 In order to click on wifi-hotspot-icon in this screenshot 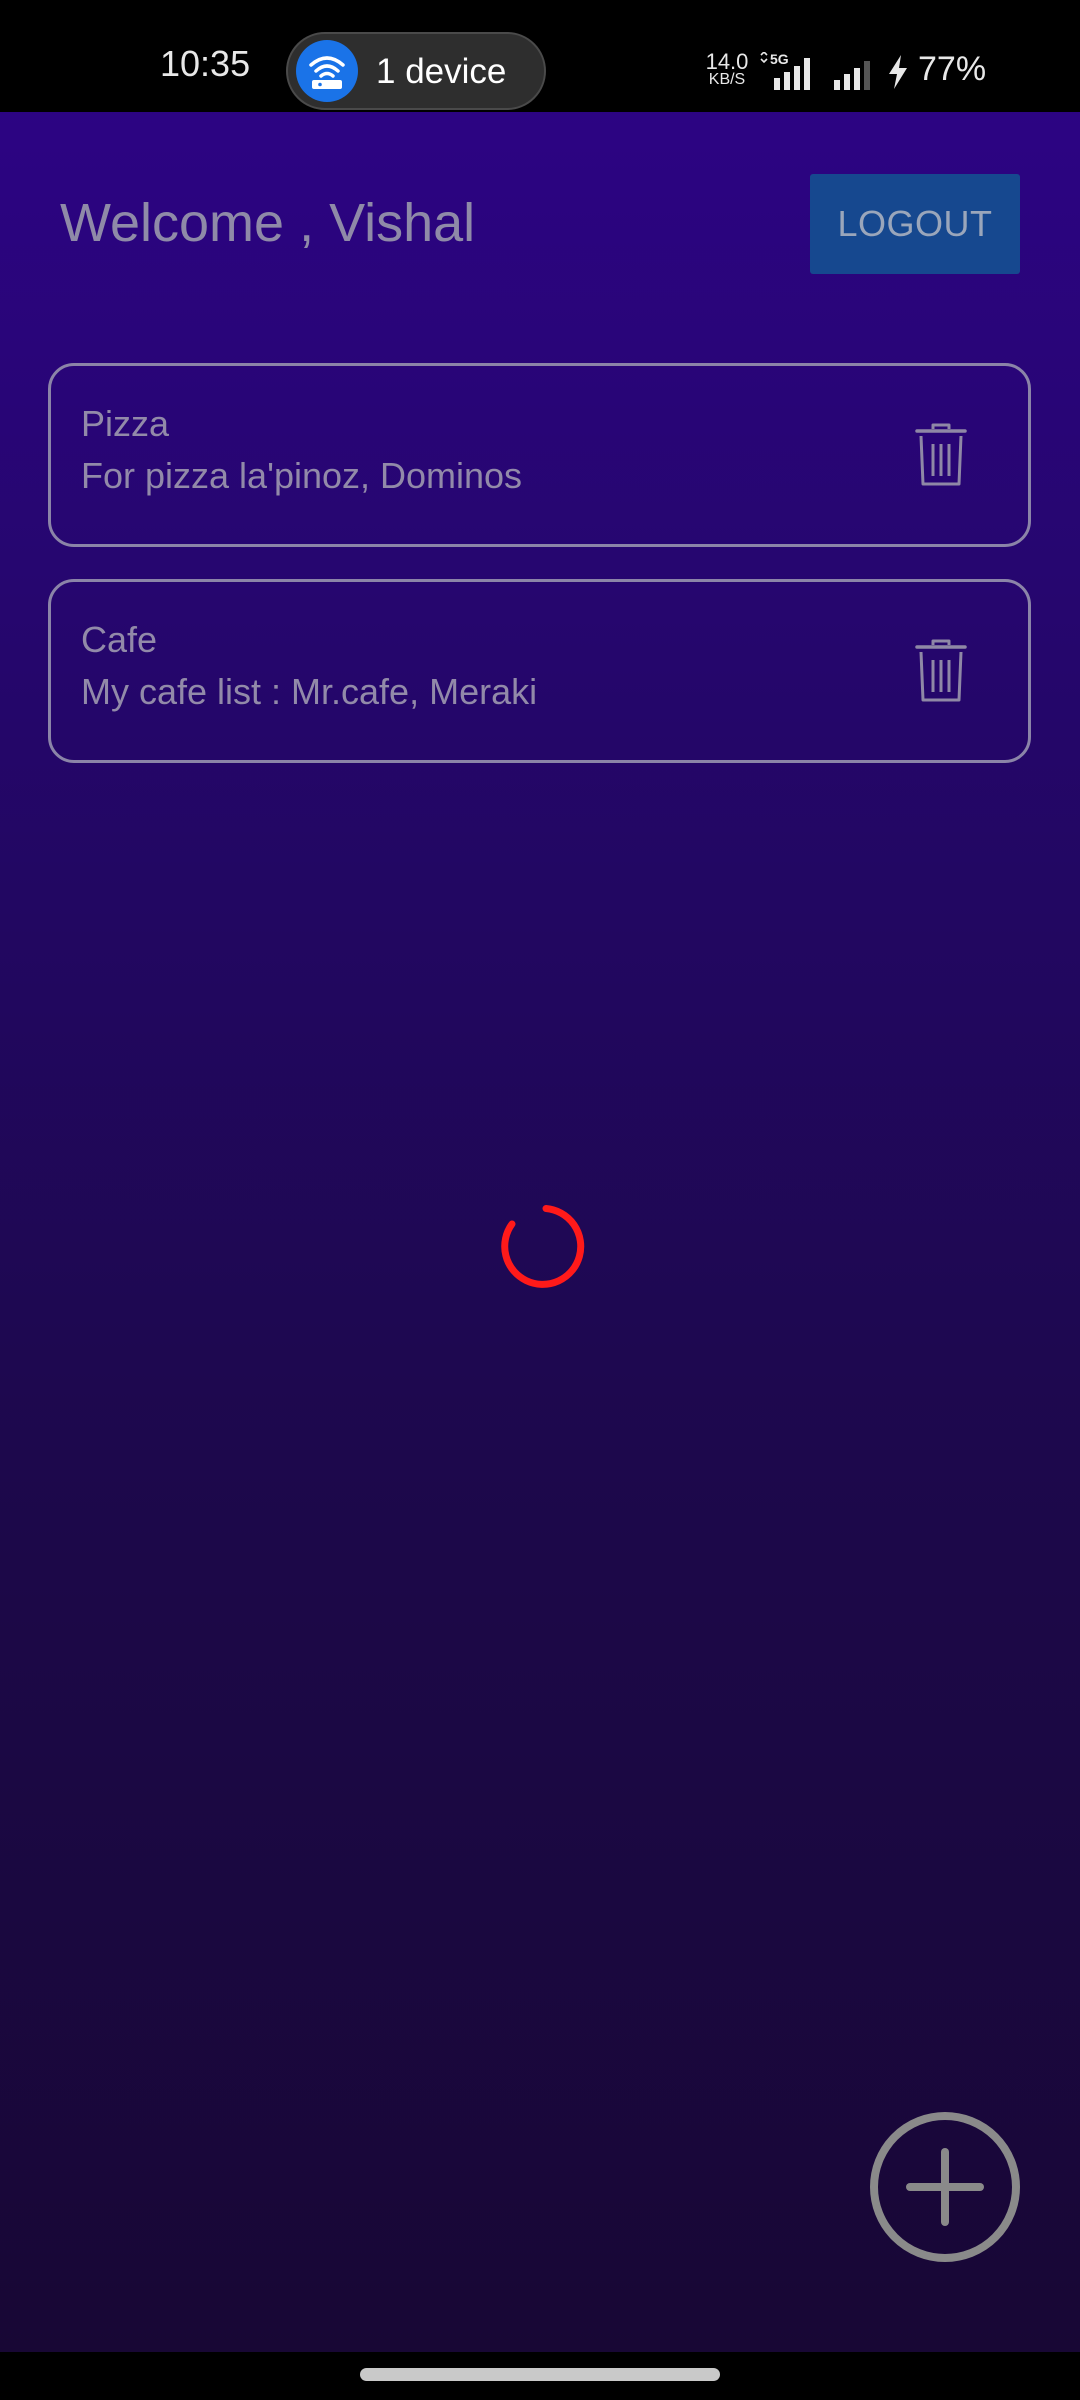, I will do `click(327, 71)`.